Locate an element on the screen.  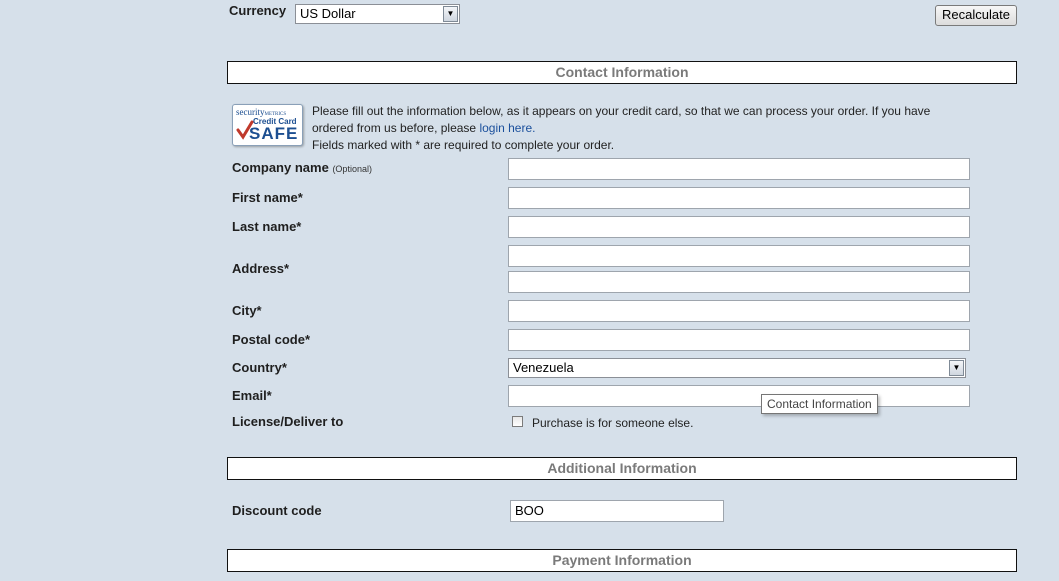
additional-information-header: Additional Information is located at coordinates (622, 468).